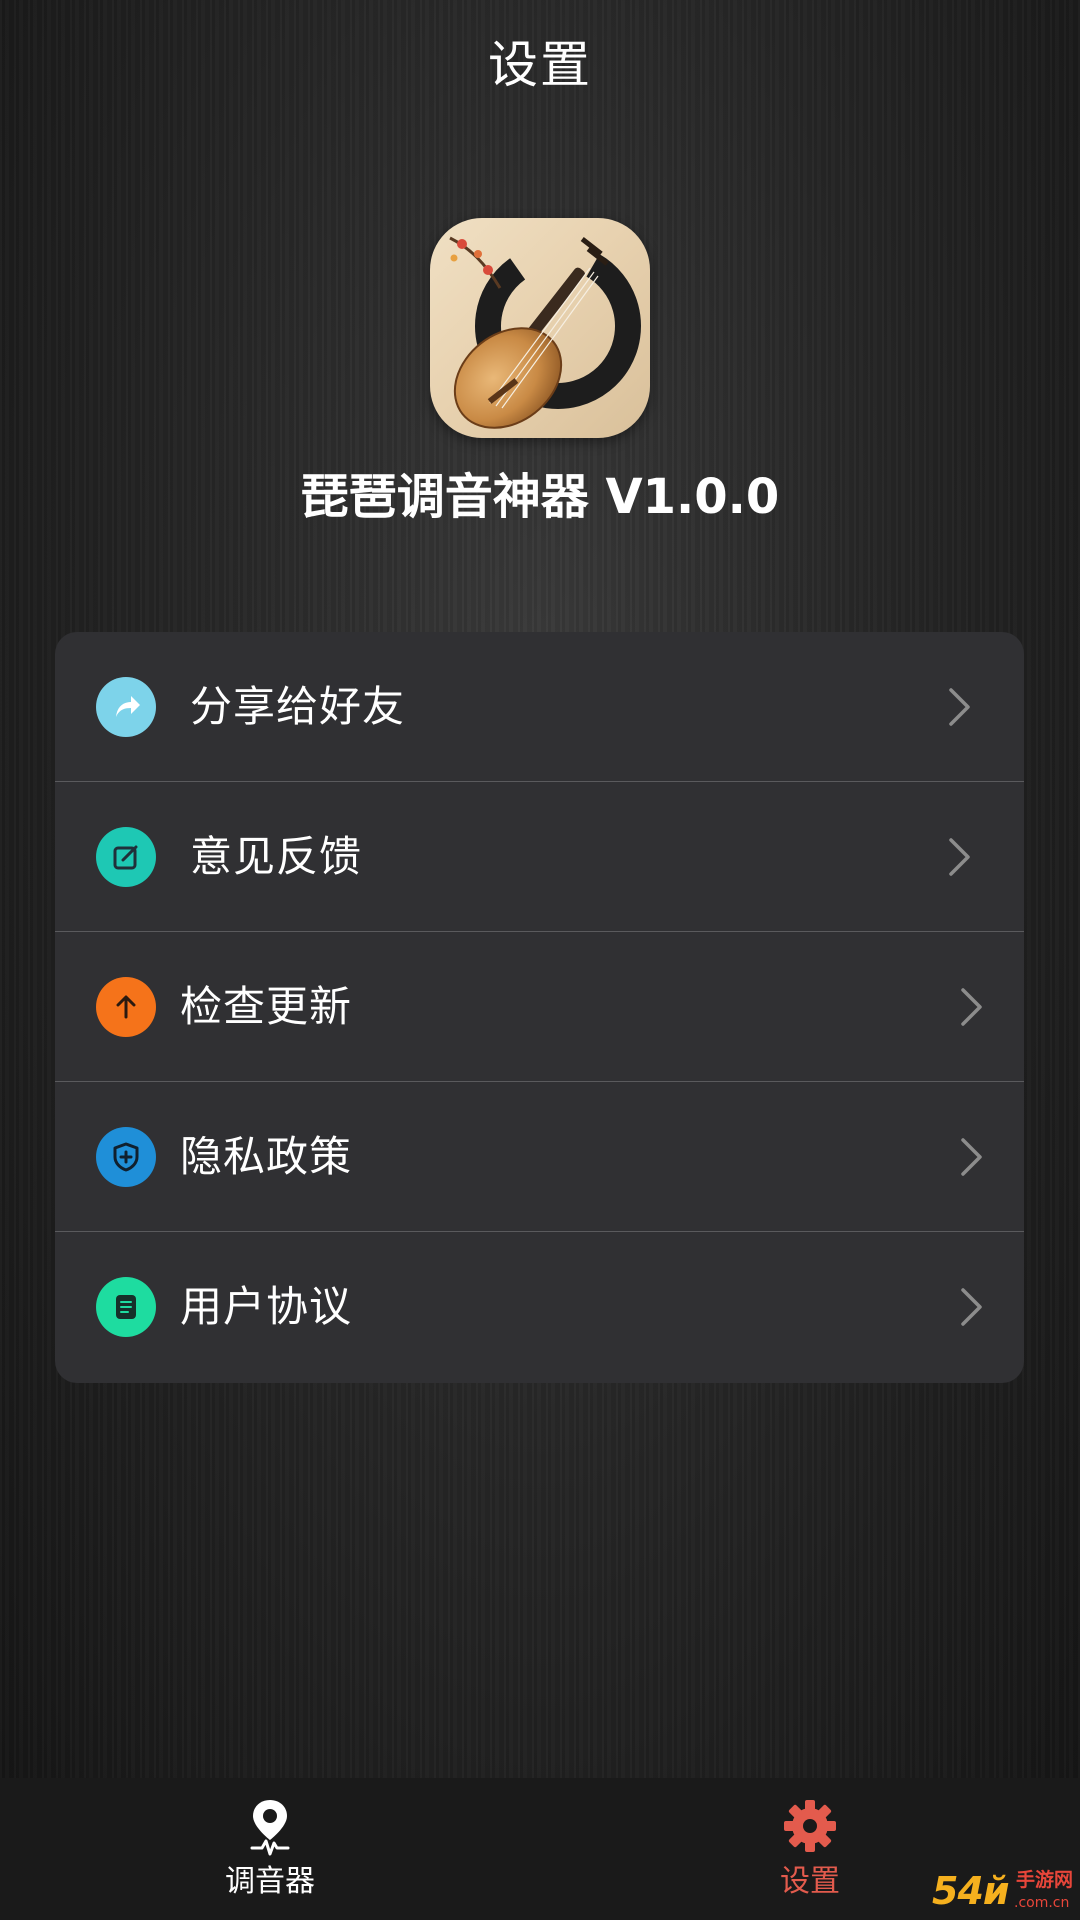 The width and height of the screenshot is (1080, 1920). I want to click on watermark-name: 手游网, so click(1045, 1880).